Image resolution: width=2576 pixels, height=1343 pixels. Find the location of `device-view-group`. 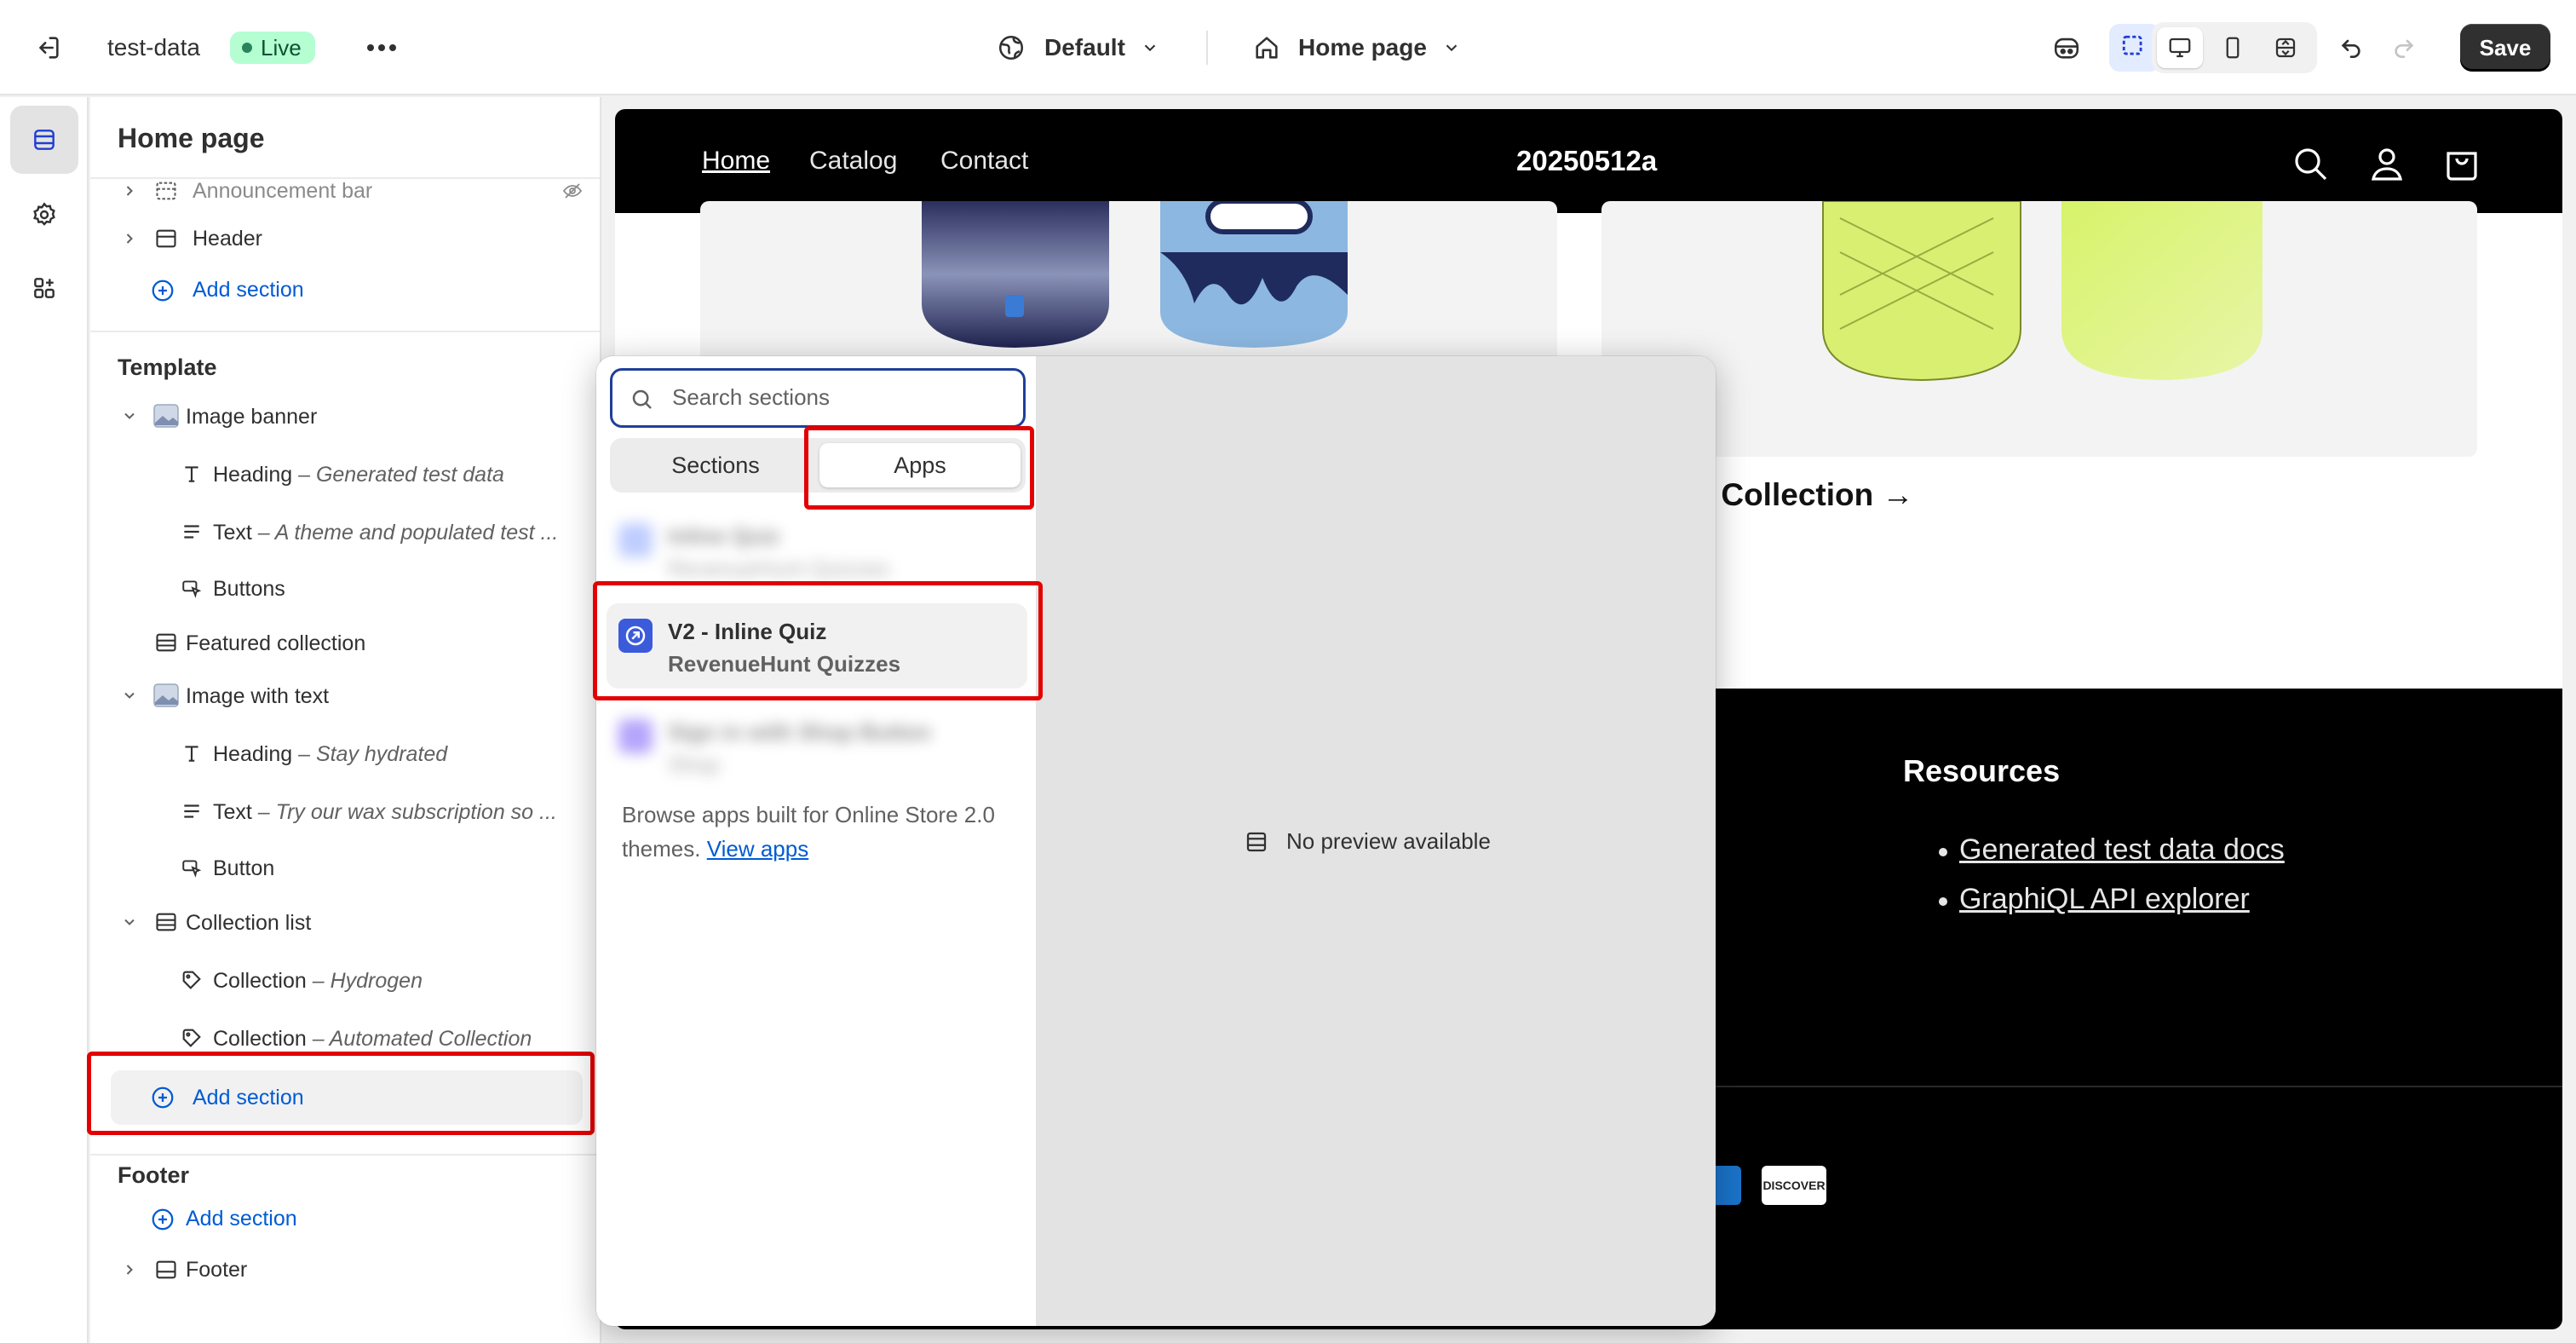

device-view-group is located at coordinates (2234, 47).